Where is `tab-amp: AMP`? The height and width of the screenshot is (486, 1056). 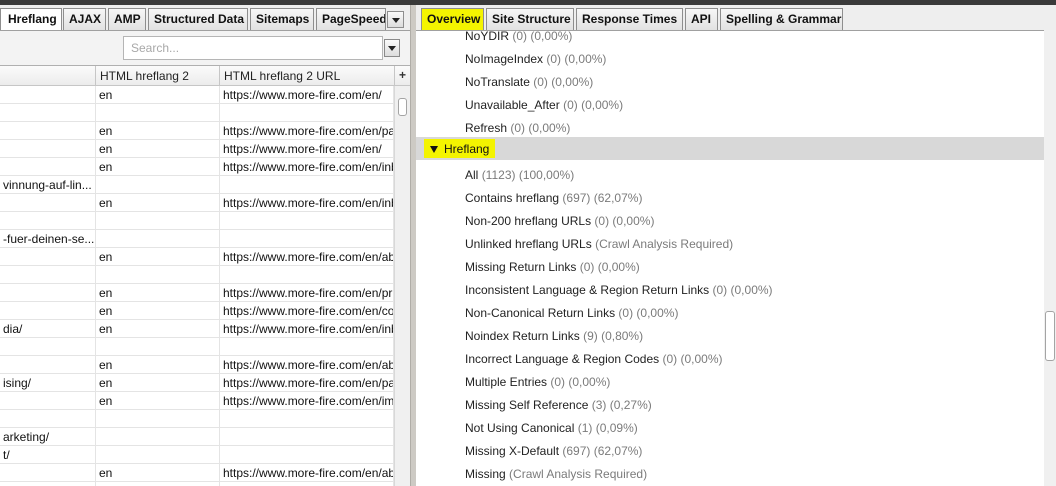
tab-amp: AMP is located at coordinates (127, 19).